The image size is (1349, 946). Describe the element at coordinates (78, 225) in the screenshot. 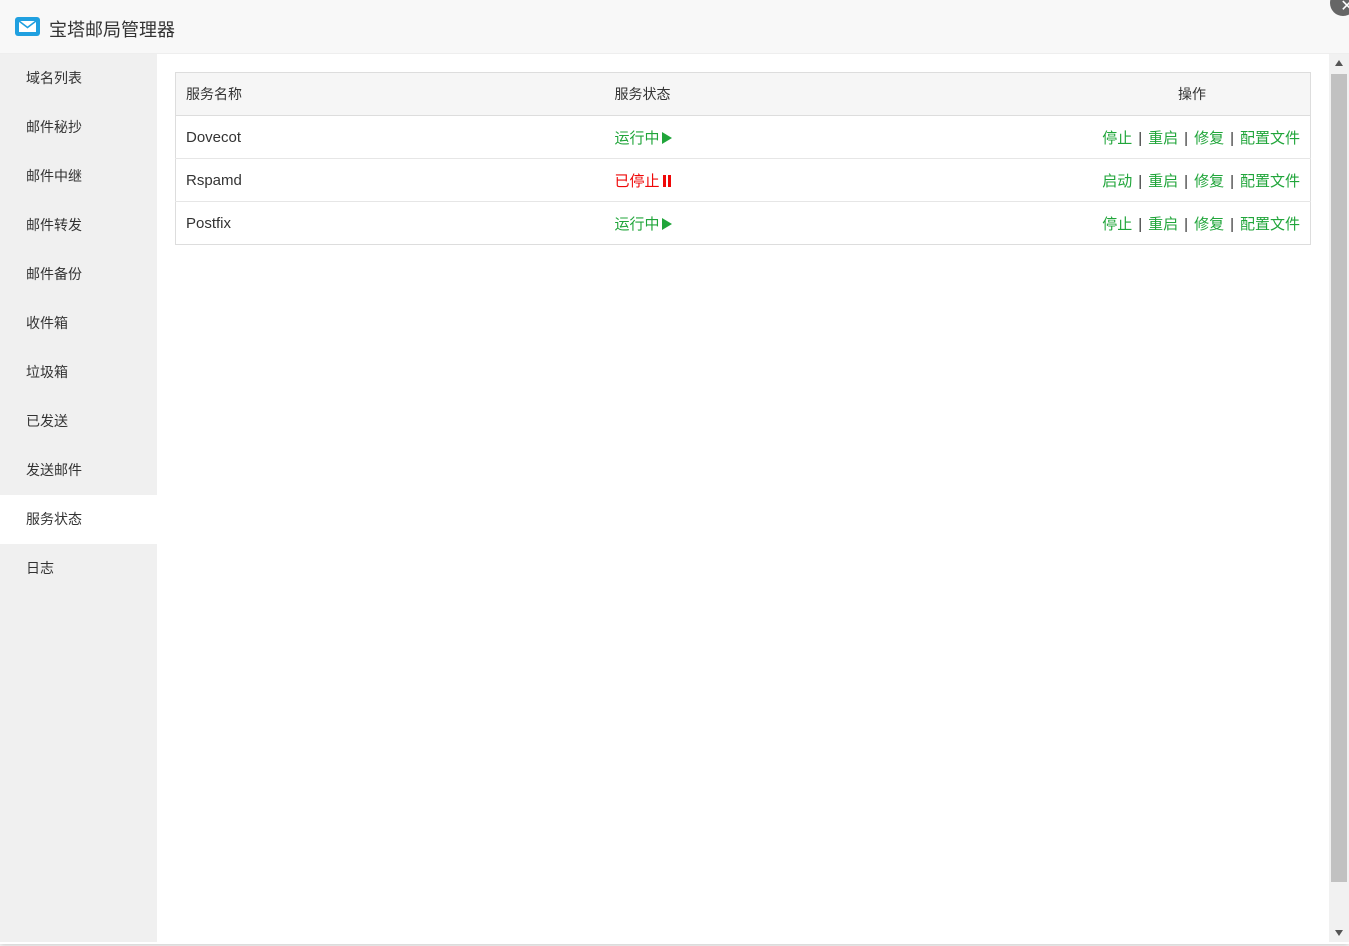

I see `sidebar-item-mail-forward: 邮件转发` at that location.